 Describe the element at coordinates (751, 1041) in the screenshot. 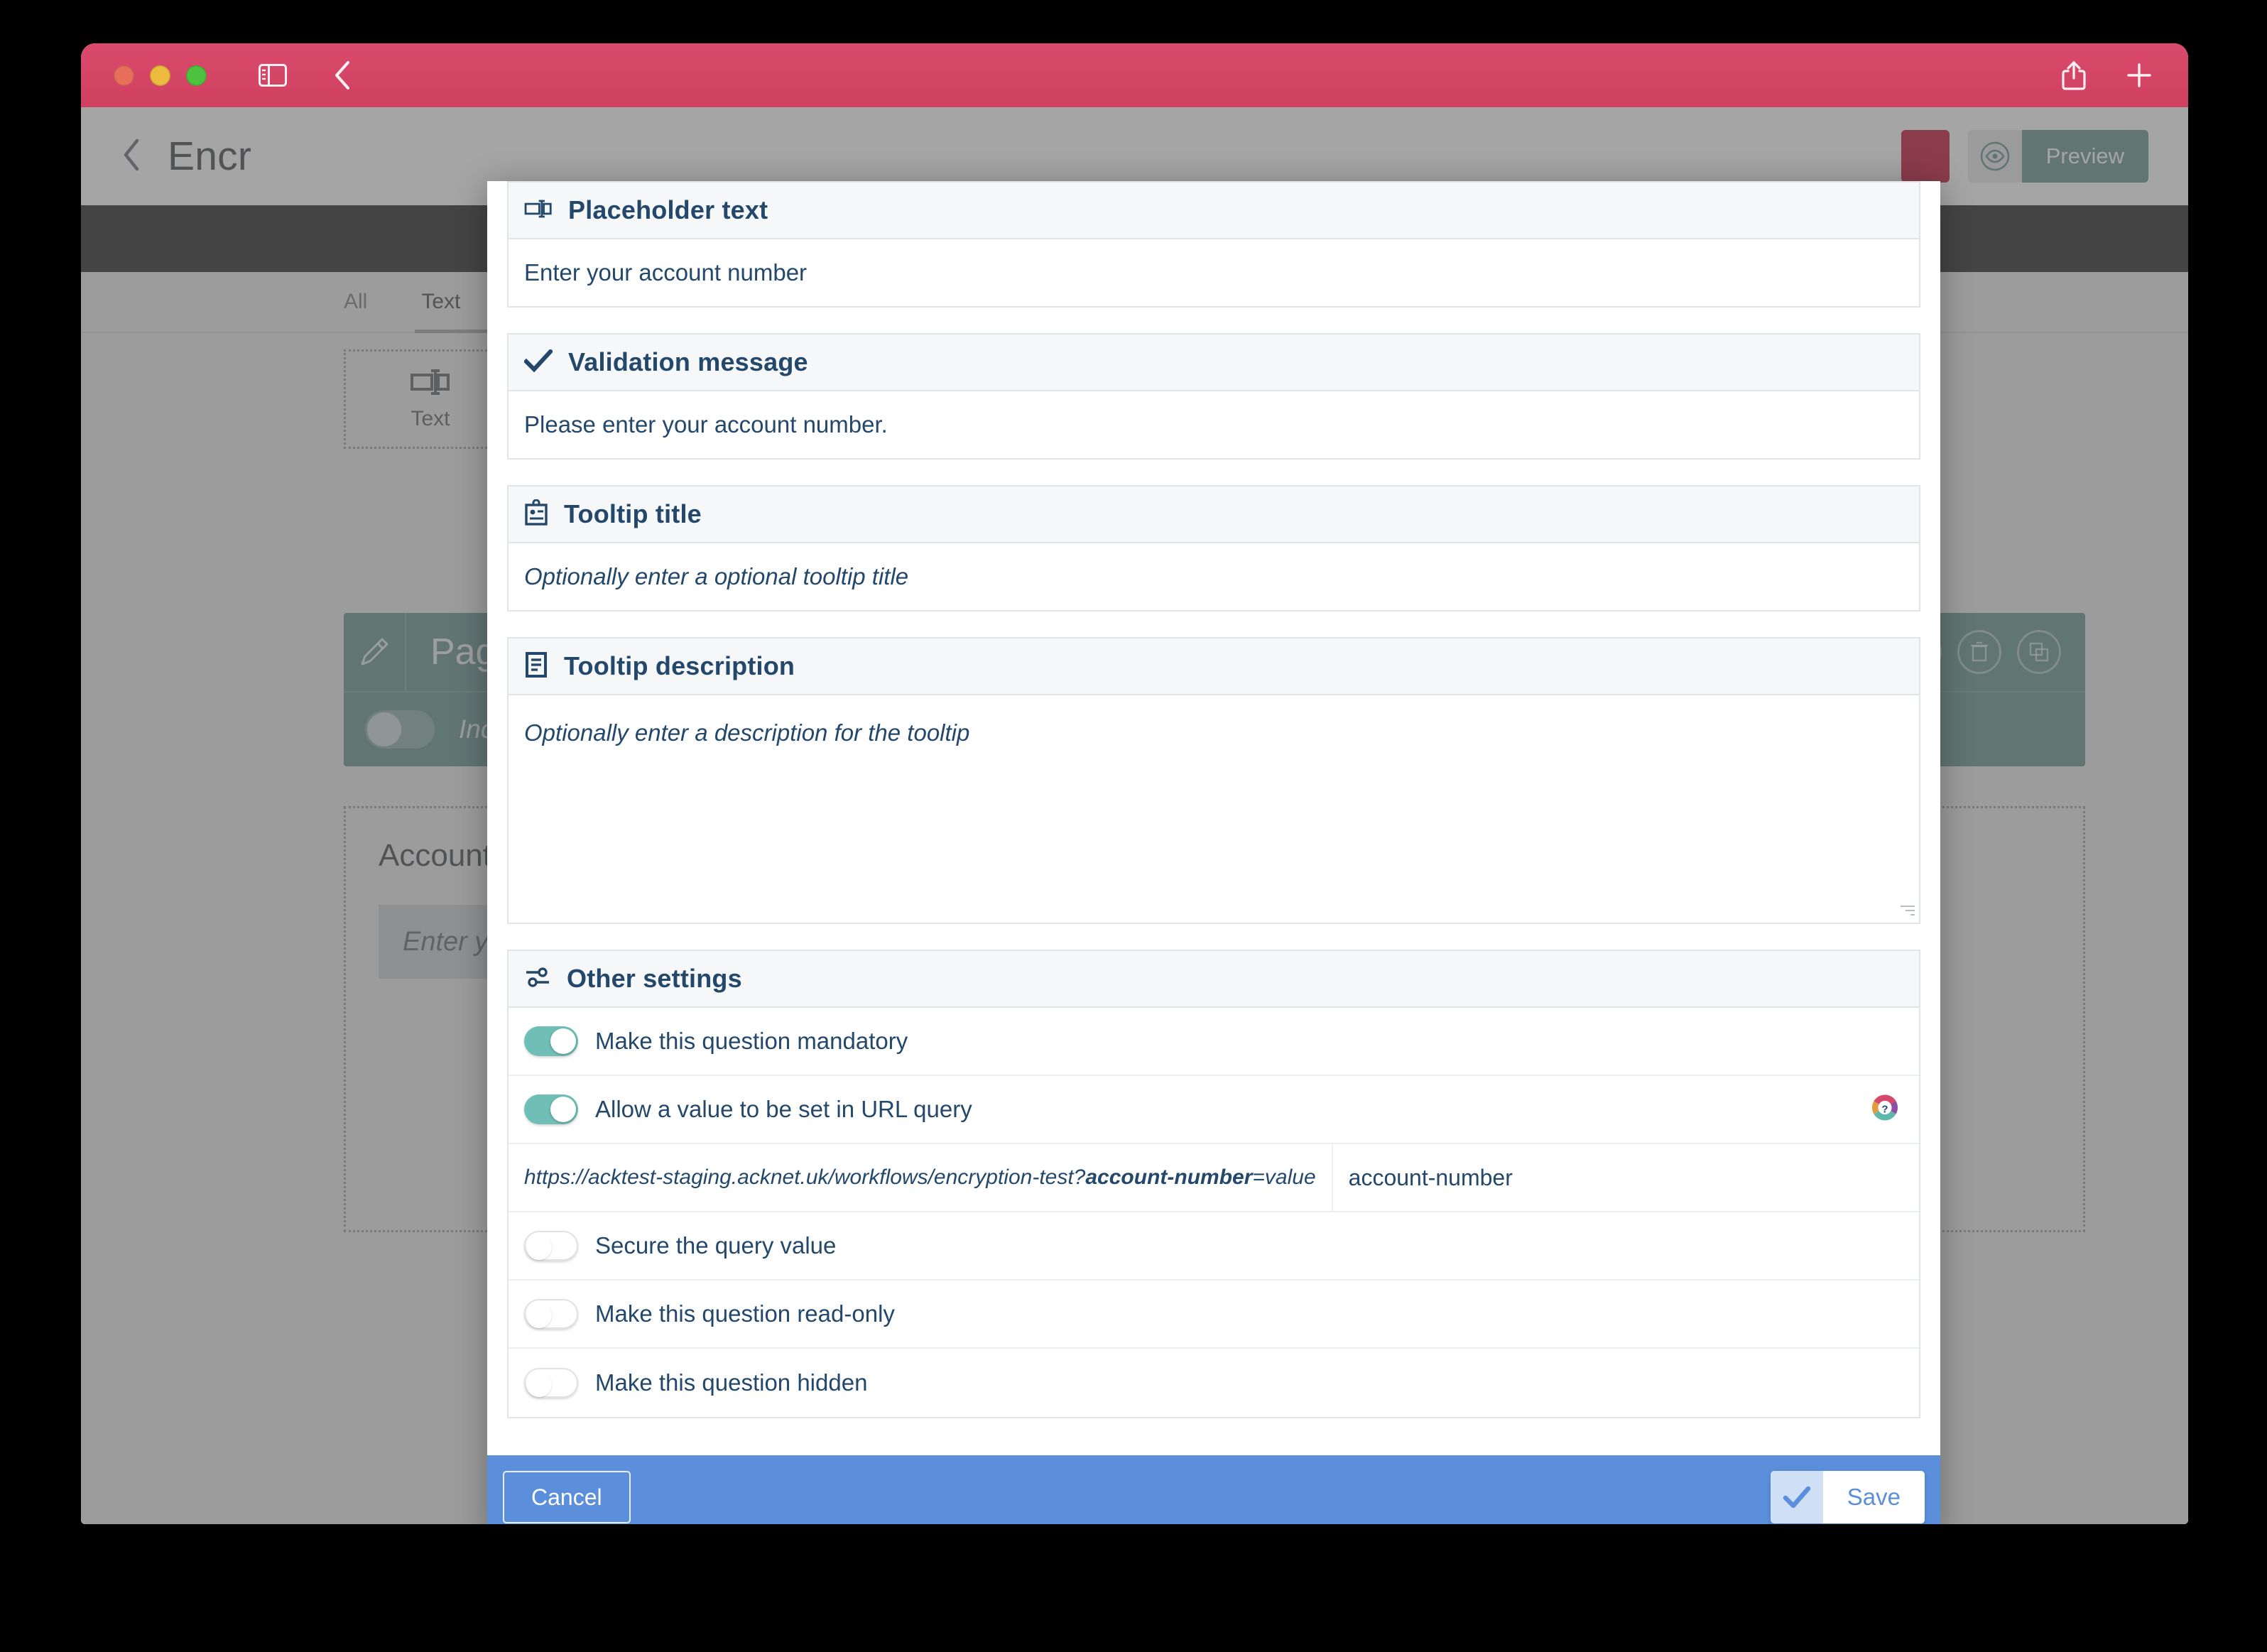

I see `setting-label: Make this question mandatory` at that location.